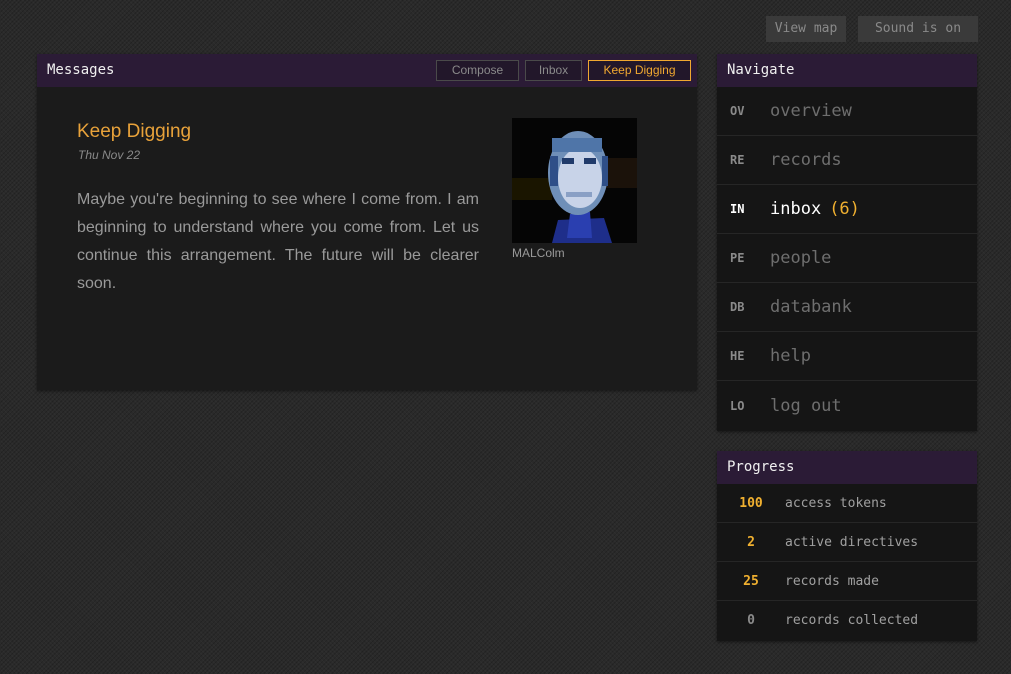  I want to click on nav-label: databank, so click(811, 307).